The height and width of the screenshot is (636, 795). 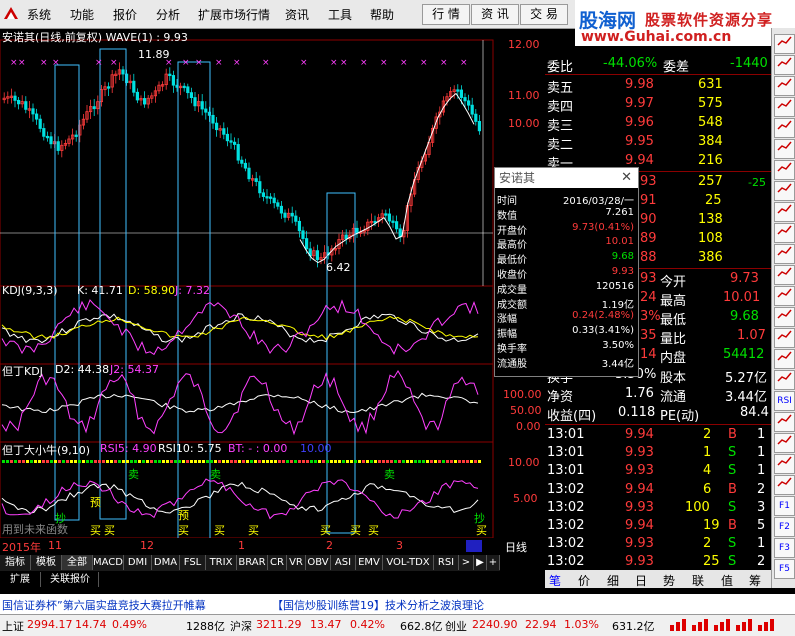 What do you see at coordinates (648, 219) in the screenshot?
I see `bid-3-price: 90` at bounding box center [648, 219].